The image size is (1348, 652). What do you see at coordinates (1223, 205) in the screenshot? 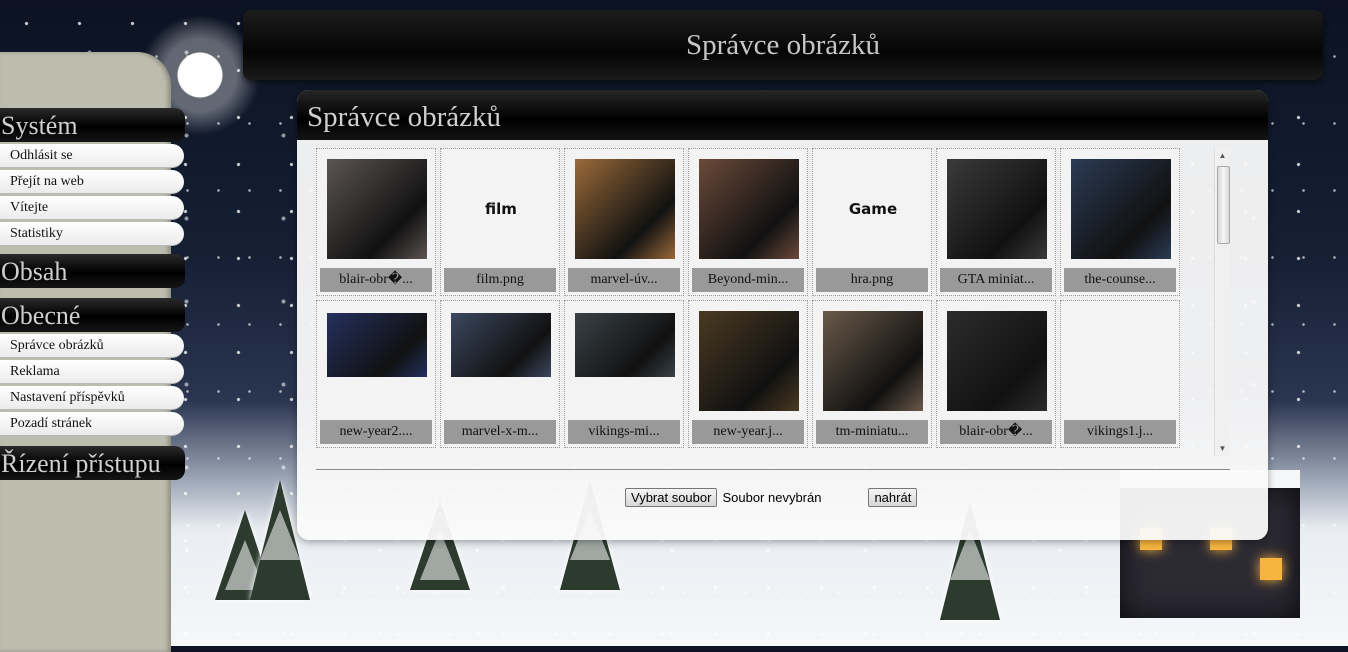
I see `scrollbar-thumb` at bounding box center [1223, 205].